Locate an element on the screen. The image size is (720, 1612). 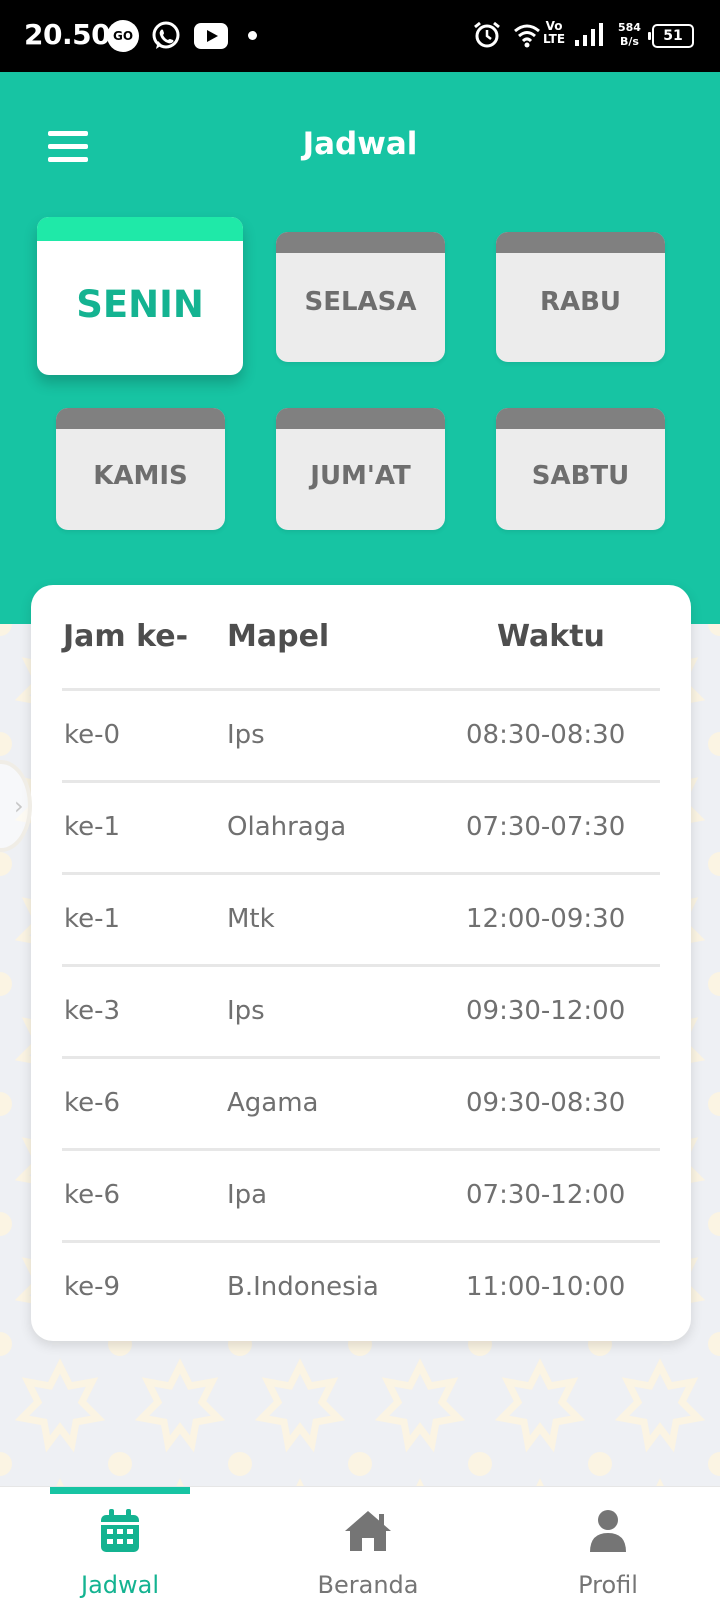
cell-waktu: 07:30-12:00 is located at coordinates (546, 1195).